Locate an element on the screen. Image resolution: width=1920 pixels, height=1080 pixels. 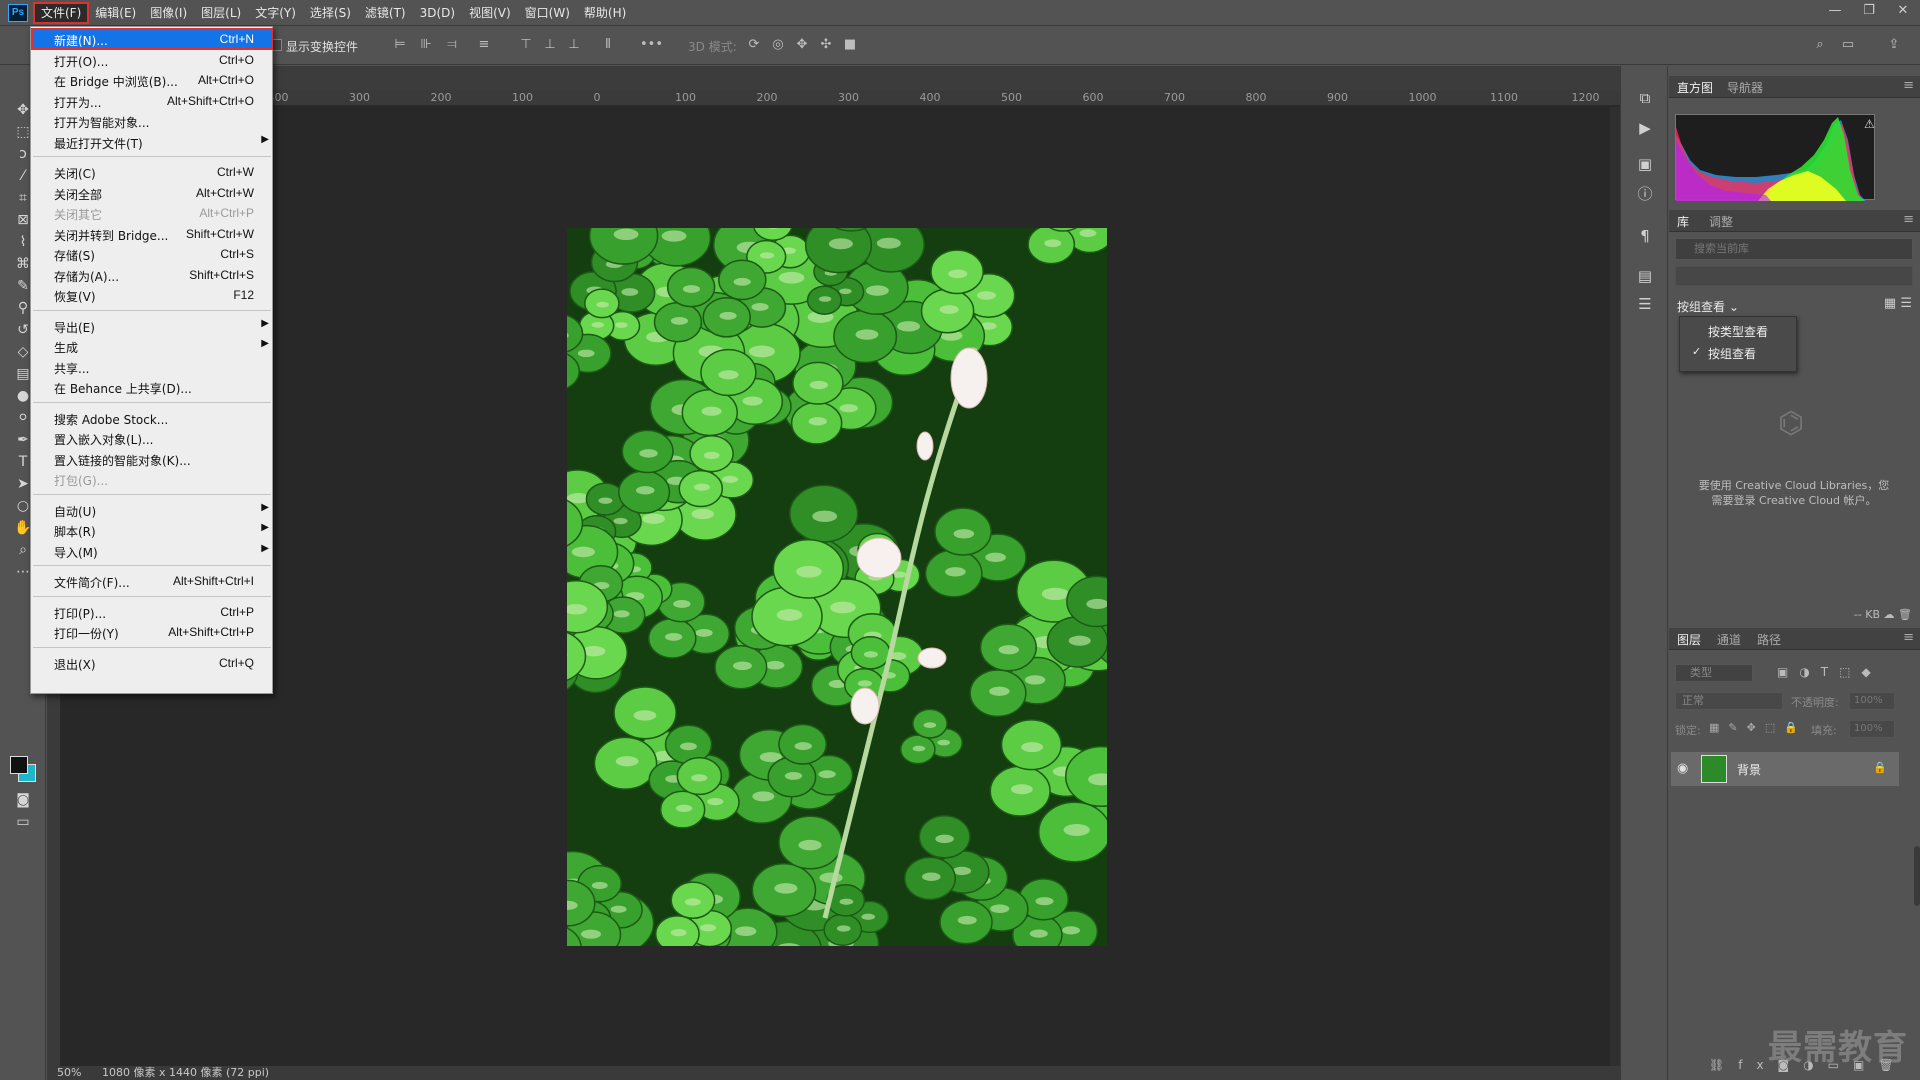
opacity-input: 100% is located at coordinates (1872, 701).